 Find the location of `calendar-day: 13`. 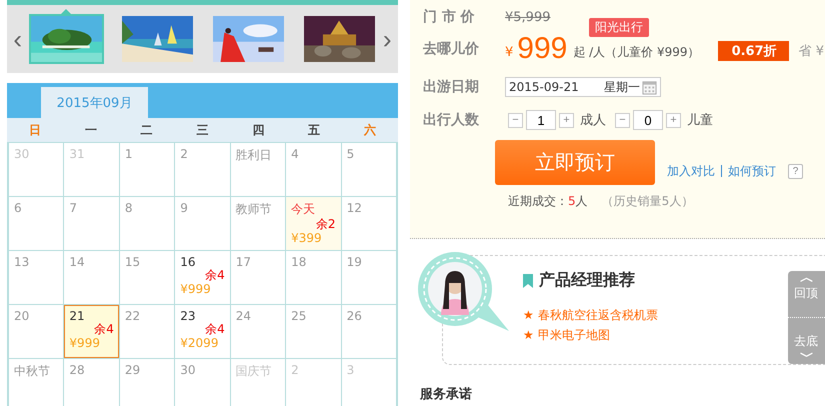

calendar-day: 13 is located at coordinates (36, 277).